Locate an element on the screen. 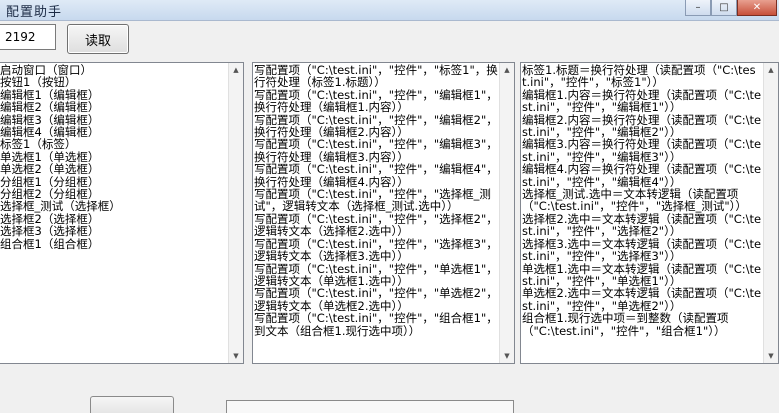 The image size is (779, 413). close-button: ✕ is located at coordinates (757, 8).